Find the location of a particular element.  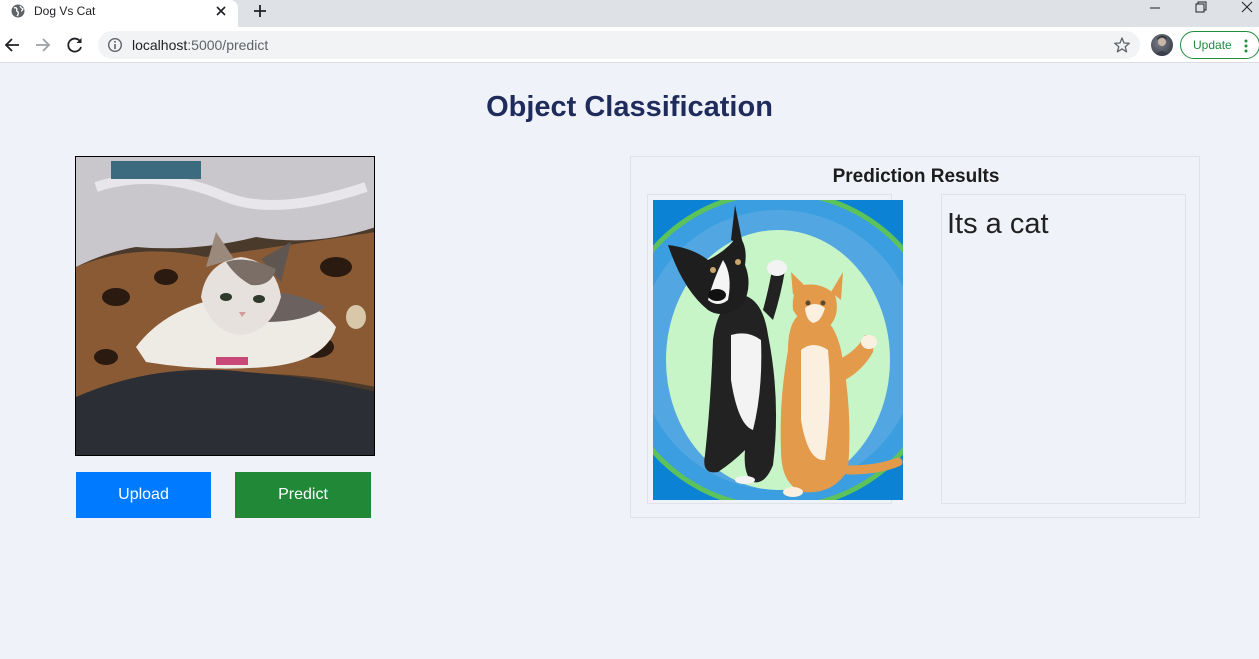

window-close-icon is located at coordinates (1247, 8).